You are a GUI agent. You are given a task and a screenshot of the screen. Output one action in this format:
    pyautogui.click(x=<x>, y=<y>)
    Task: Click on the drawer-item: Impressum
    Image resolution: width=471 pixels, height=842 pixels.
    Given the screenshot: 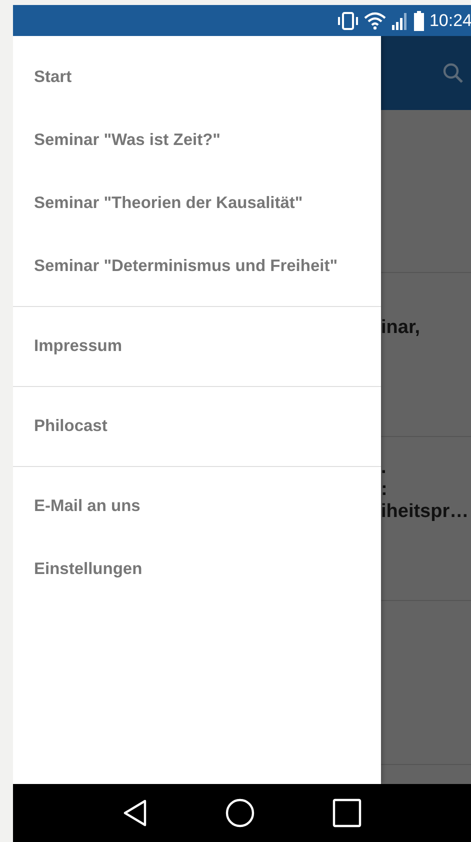 What is the action you would take?
    pyautogui.click(x=197, y=346)
    